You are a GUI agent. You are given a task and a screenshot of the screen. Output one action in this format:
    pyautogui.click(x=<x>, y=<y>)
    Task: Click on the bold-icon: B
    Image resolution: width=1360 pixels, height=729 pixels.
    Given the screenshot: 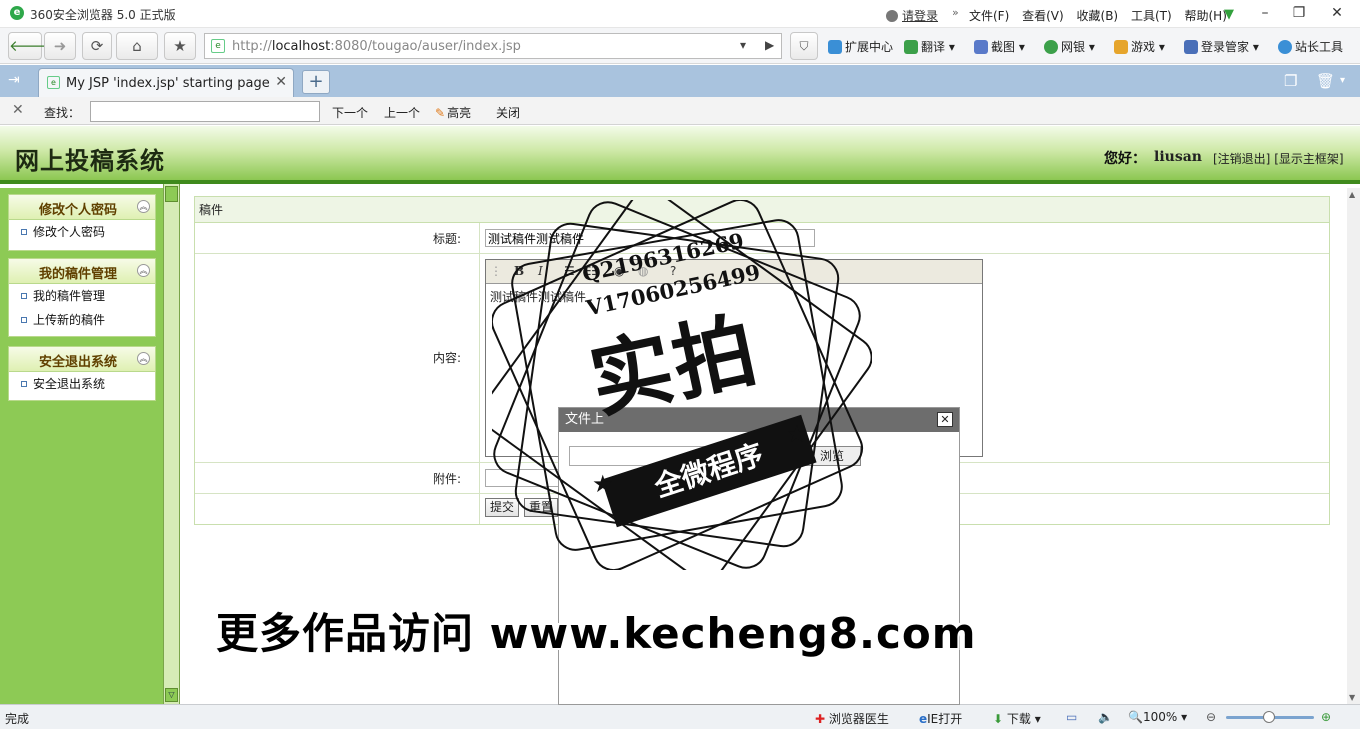 What is the action you would take?
    pyautogui.click(x=519, y=271)
    